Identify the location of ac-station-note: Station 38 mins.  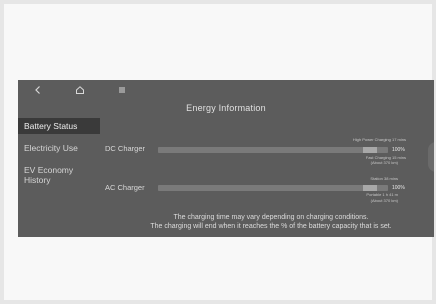
(384, 178).